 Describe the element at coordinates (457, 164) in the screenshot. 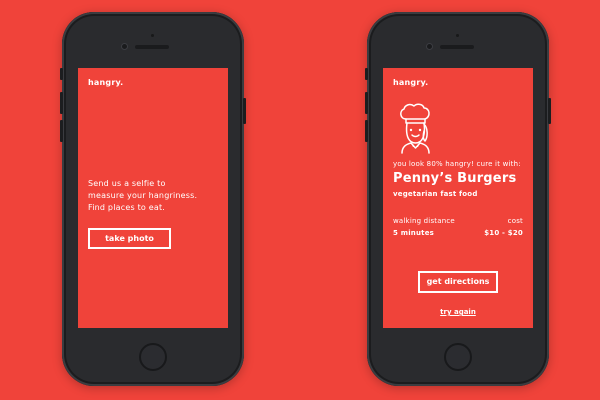

I see `hangry-status-text: you look 80% hangry! cure it with:` at that location.